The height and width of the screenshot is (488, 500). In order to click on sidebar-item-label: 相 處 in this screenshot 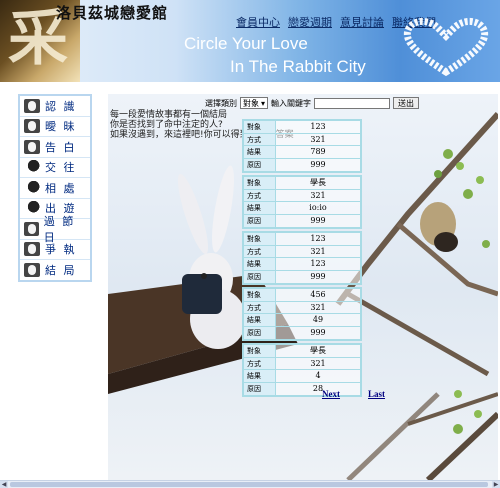, I will do `click(61, 188)`.